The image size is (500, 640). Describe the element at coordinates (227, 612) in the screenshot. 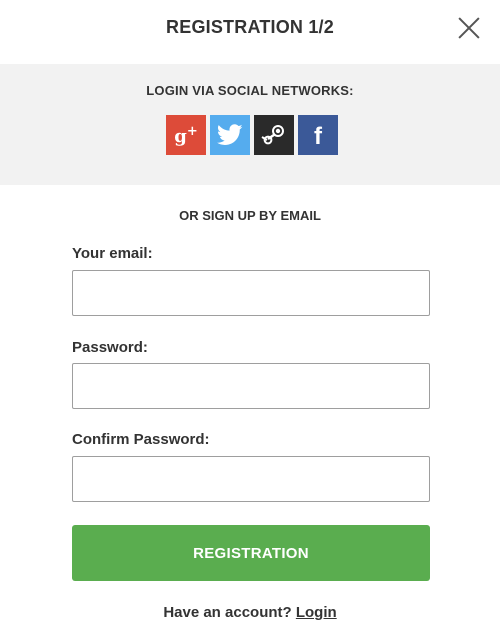

I see `have-account-text: Have an account?` at that location.